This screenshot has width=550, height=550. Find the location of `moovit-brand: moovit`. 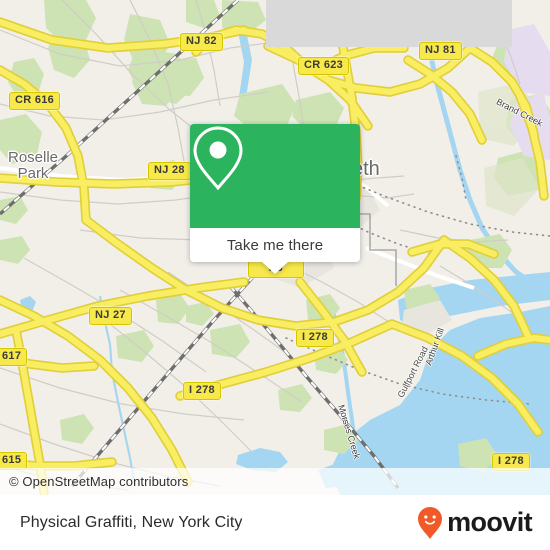

moovit-brand: moovit is located at coordinates (475, 523).